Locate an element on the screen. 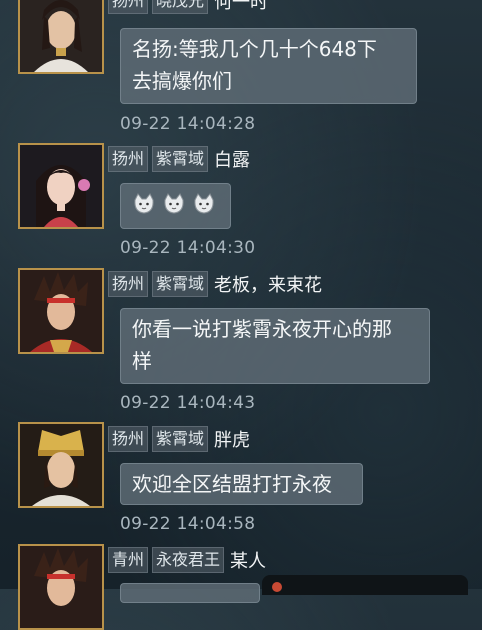  timestamp: 09-22 14:04:30 is located at coordinates (188, 248).